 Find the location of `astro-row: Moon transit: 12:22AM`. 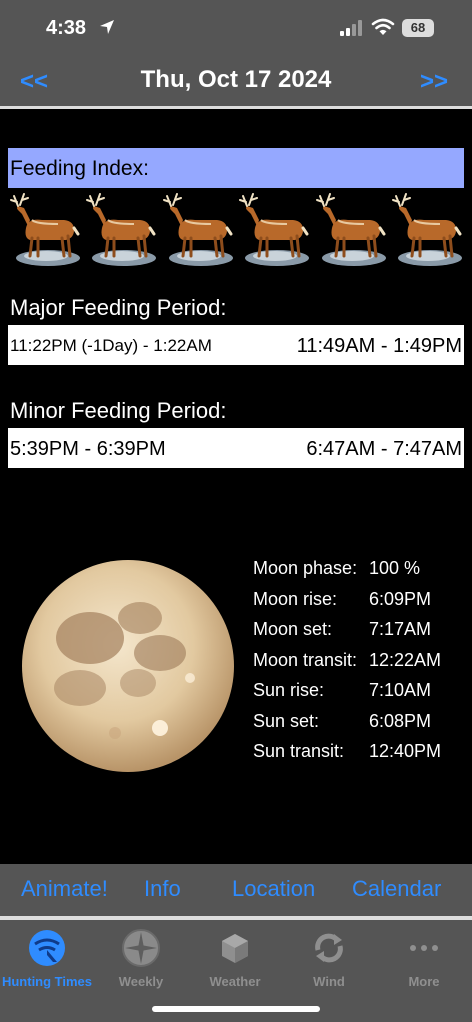

astro-row: Moon transit: 12:22AM is located at coordinates (358, 662).